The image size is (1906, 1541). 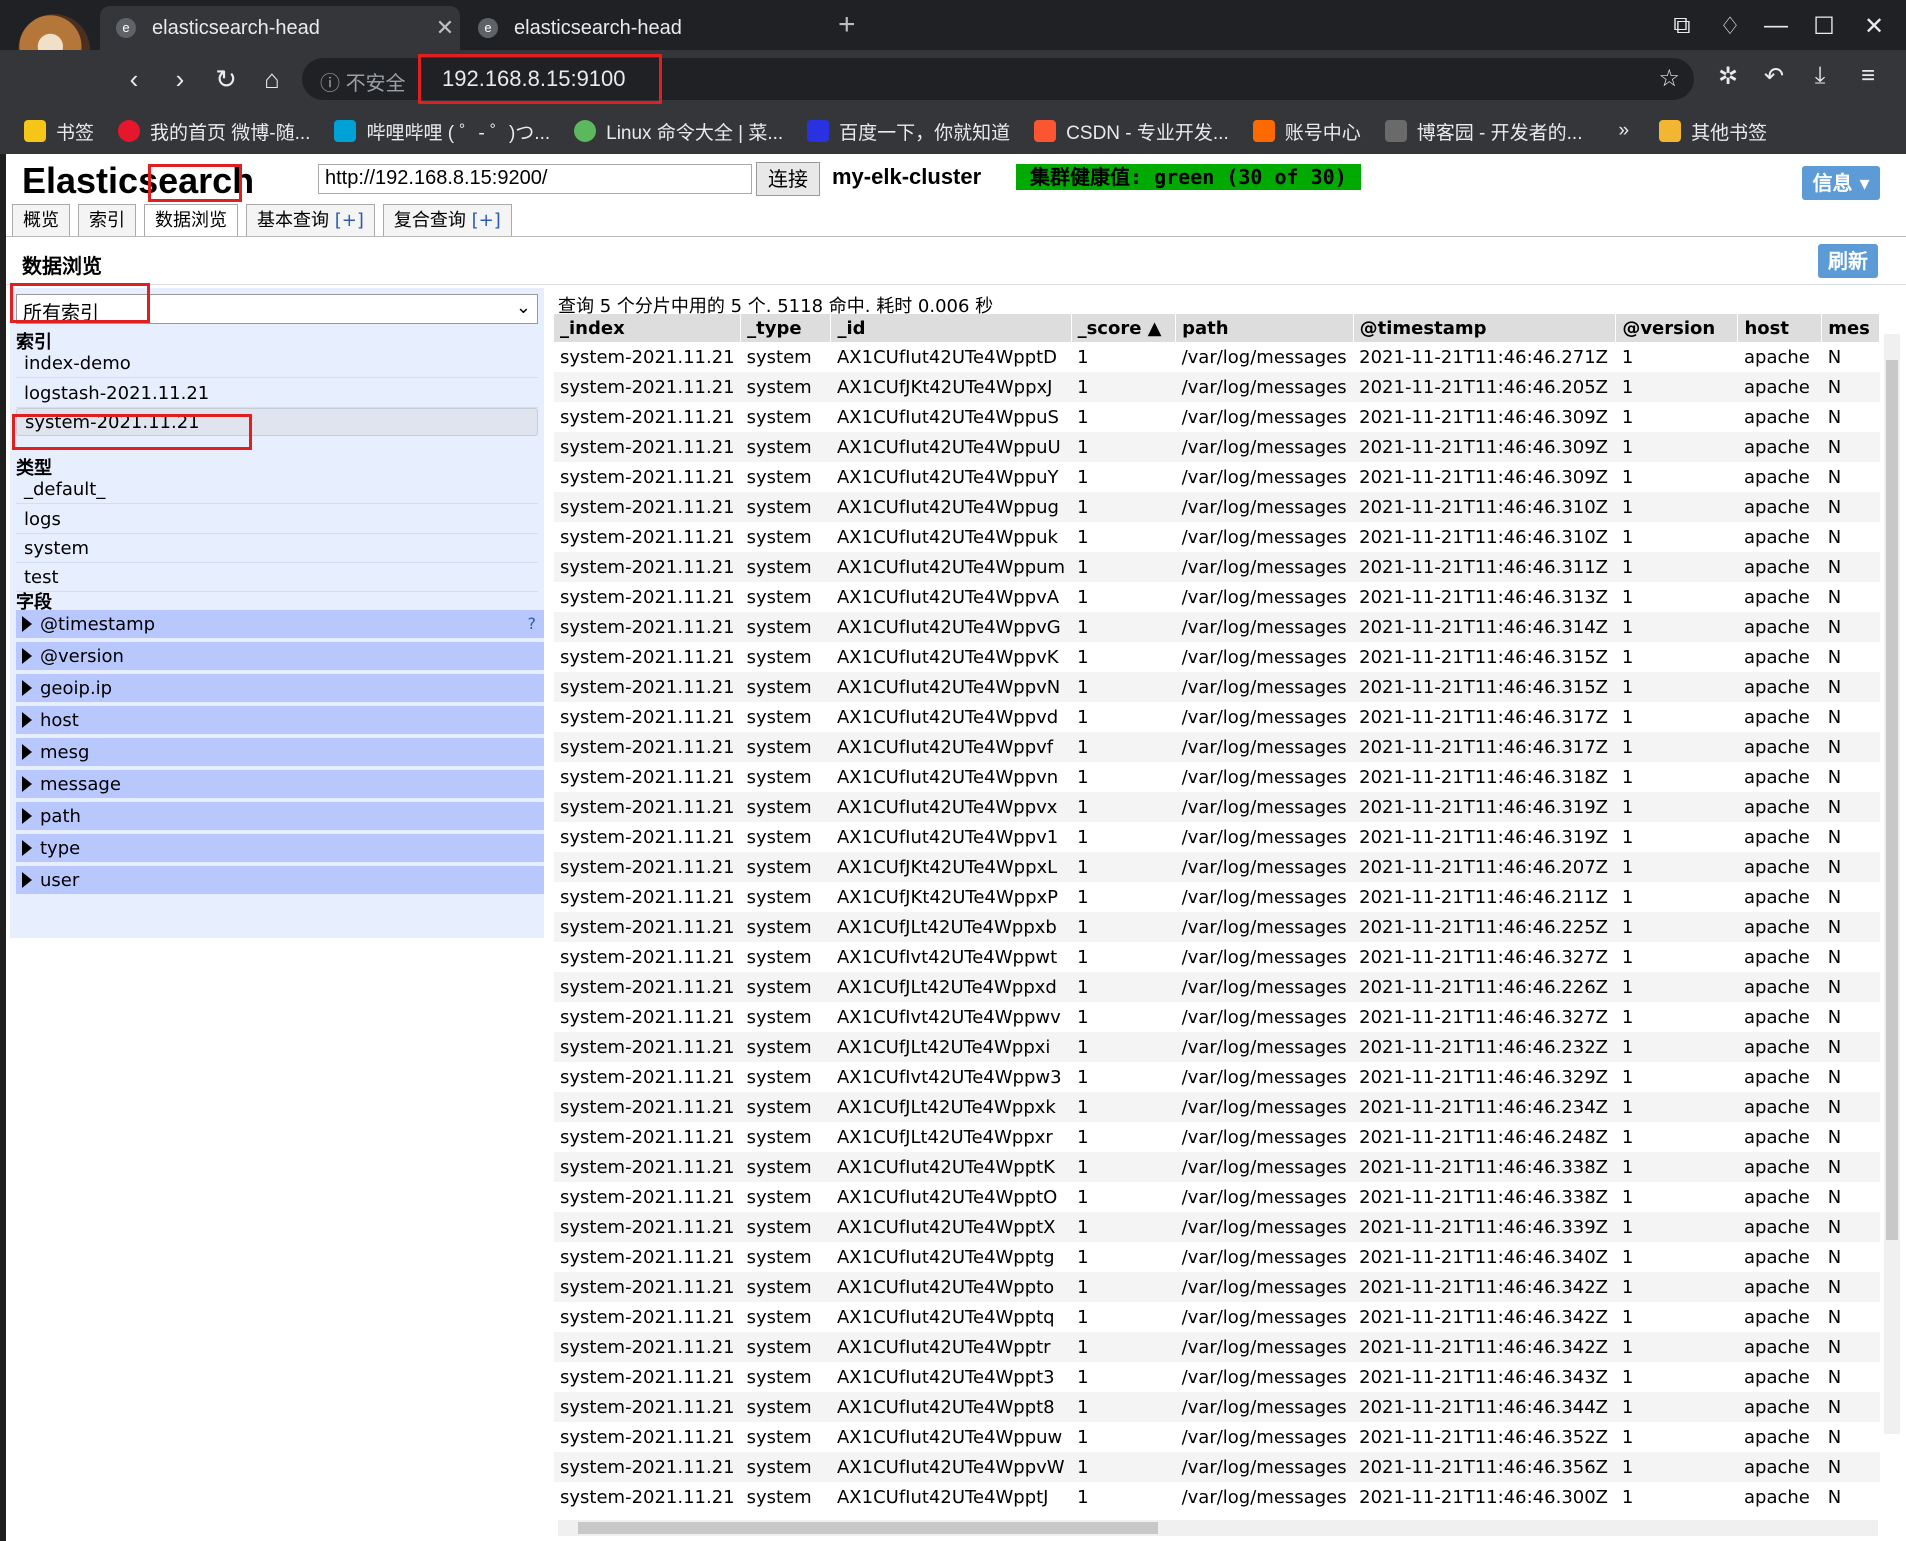 What do you see at coordinates (951, 328) in the screenshot?
I see `column-header: _id` at bounding box center [951, 328].